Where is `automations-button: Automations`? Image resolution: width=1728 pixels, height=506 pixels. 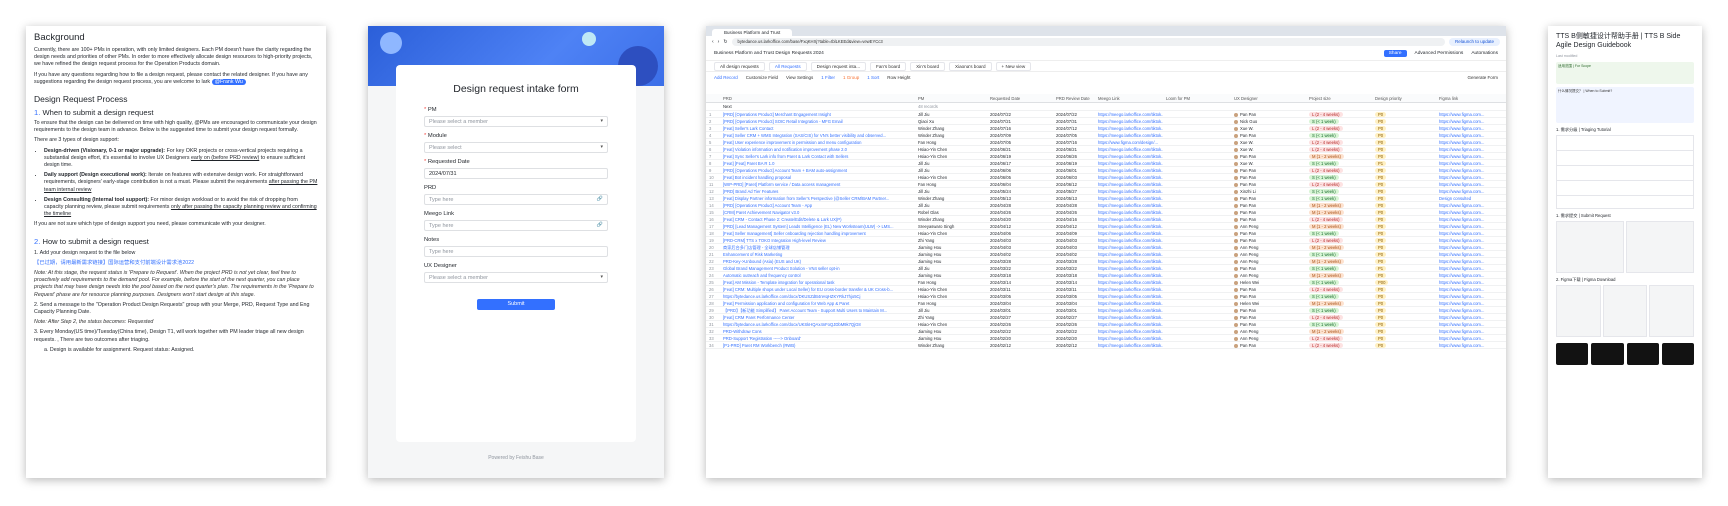
automations-button: Automations is located at coordinates (1484, 53).